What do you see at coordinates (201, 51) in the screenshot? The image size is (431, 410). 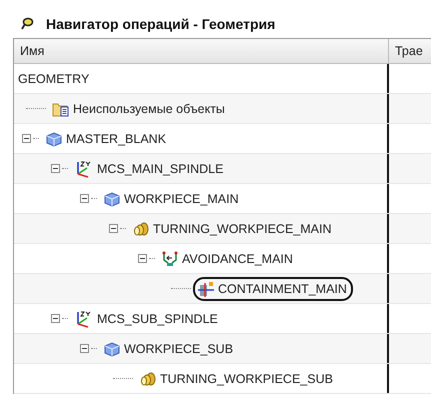 I see `column-header: Имя` at bounding box center [201, 51].